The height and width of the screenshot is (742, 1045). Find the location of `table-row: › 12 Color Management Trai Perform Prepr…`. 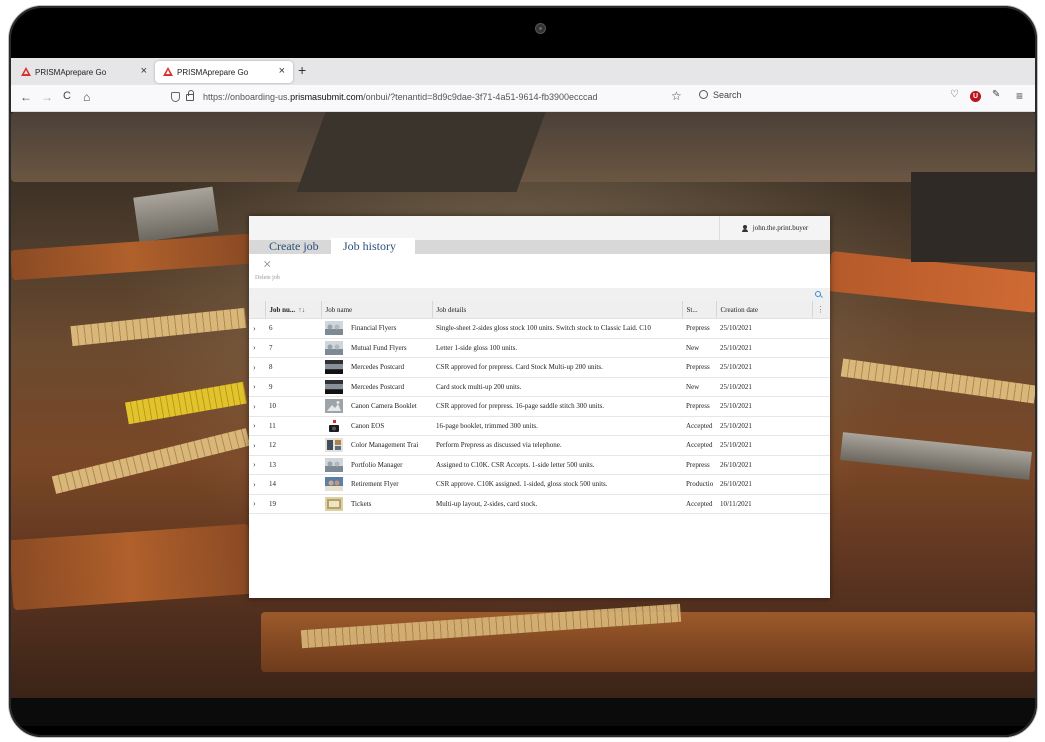

table-row: › 12 Color Management Trai Perform Prepr… is located at coordinates (540, 445).